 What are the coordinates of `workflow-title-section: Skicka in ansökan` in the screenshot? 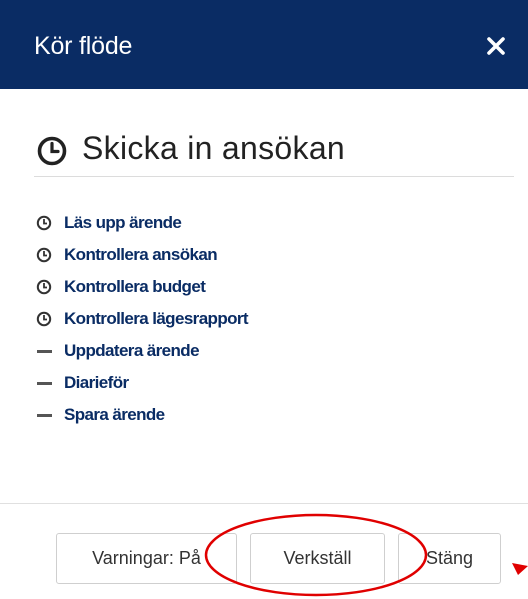 It's located at (274, 153).